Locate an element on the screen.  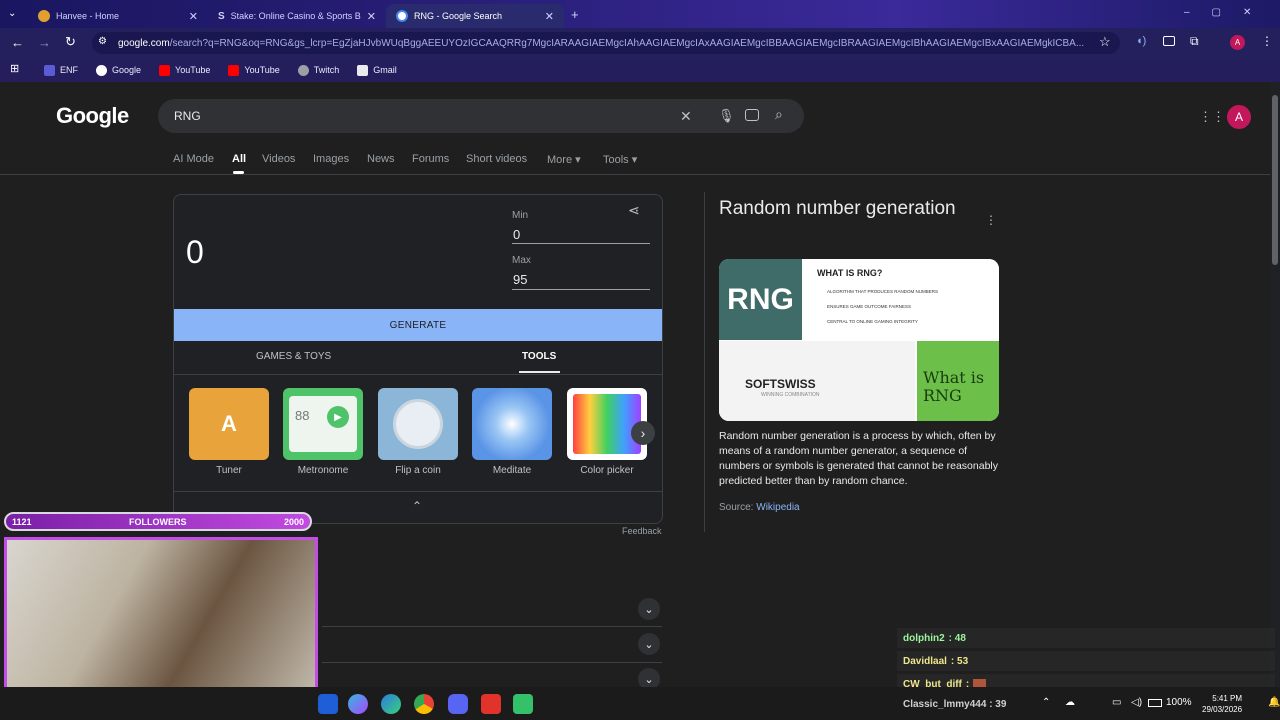
network-icon: ▭ is located at coordinates (1116, 702).